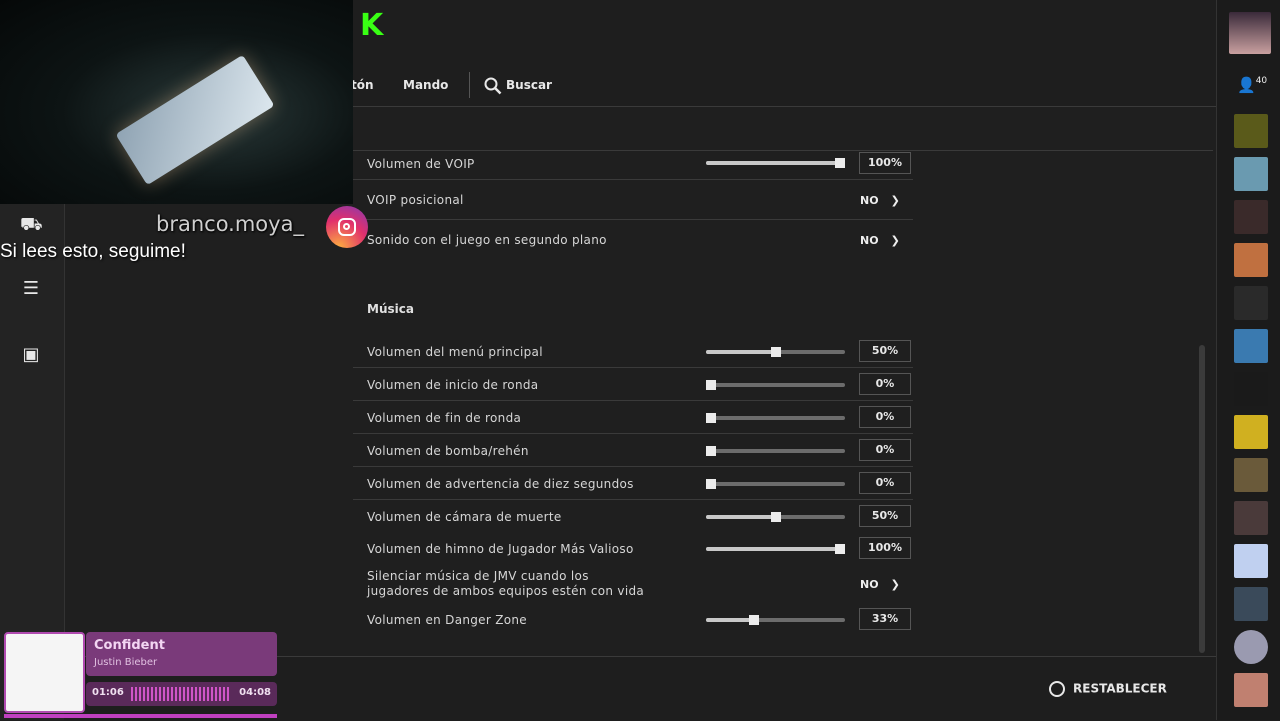 Image resolution: width=1280 pixels, height=721 pixels. I want to click on menu-volume-label: Volumen del menú principal, so click(455, 352).